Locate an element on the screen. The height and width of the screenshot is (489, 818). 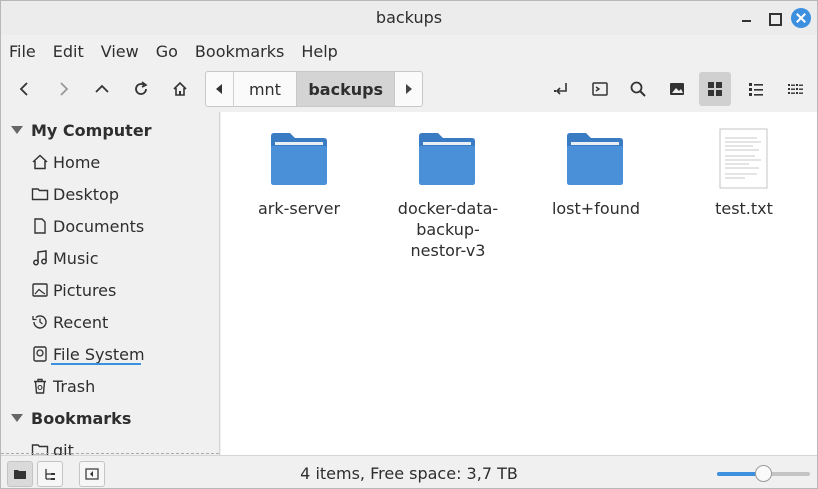
sidebar-drop-divider is located at coordinates (110, 453).